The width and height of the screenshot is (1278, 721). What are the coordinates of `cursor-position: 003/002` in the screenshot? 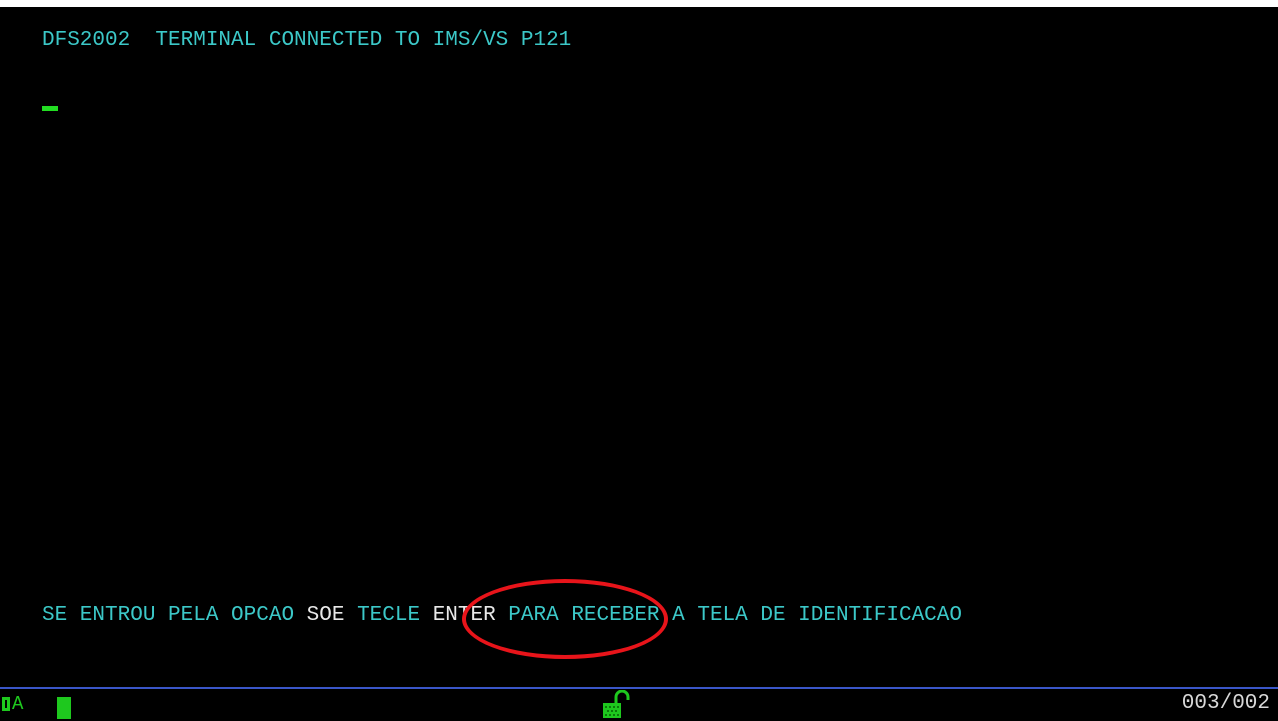 It's located at (1225, 703).